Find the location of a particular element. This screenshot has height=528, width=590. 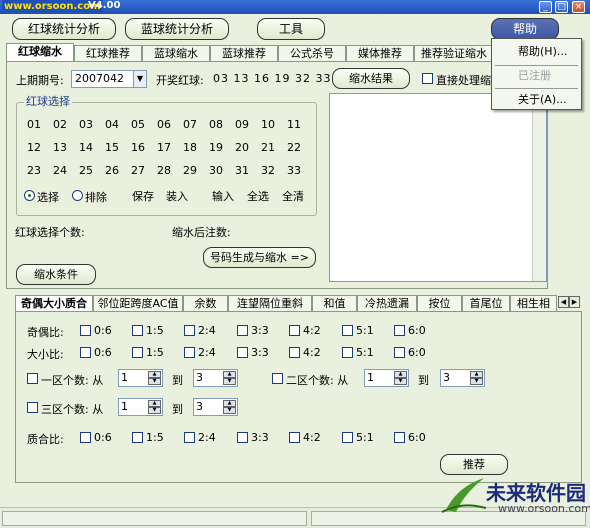

ball-33: 33 is located at coordinates (294, 170).